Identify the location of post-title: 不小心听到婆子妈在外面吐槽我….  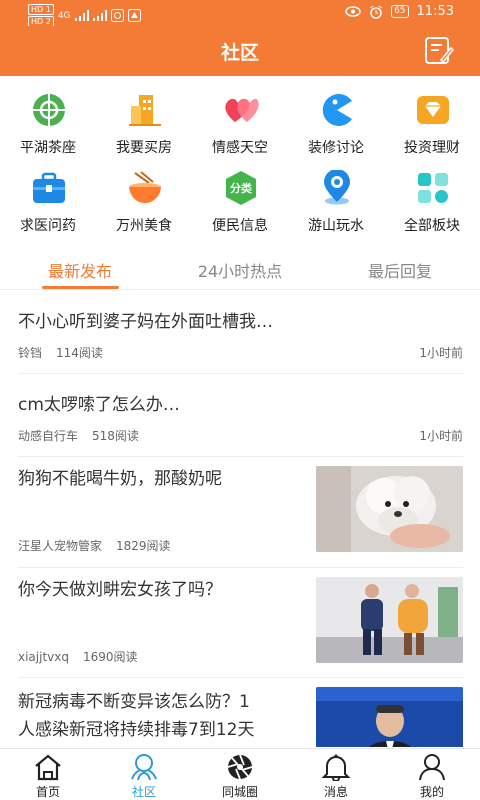
(145, 322).